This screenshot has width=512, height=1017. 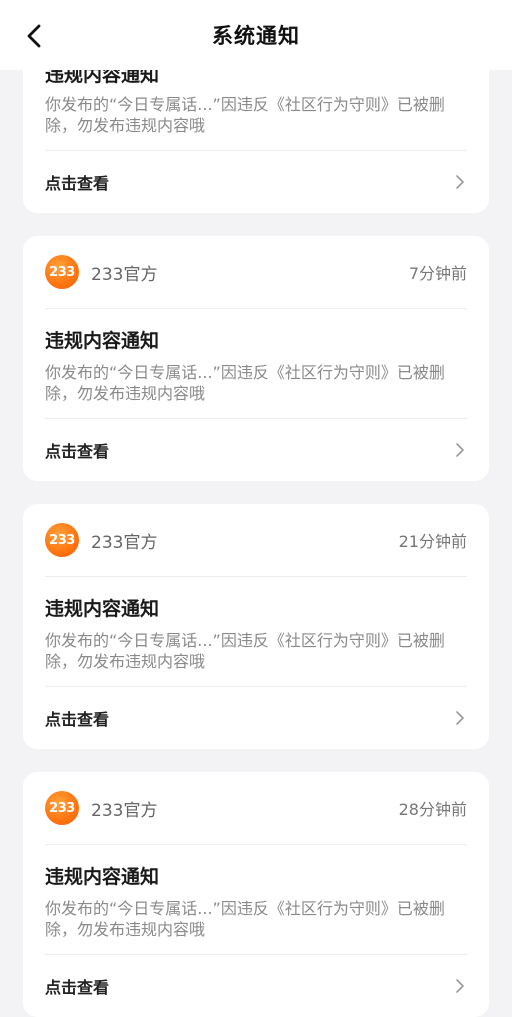 I want to click on page-title: 系统通知, so click(x=256, y=36).